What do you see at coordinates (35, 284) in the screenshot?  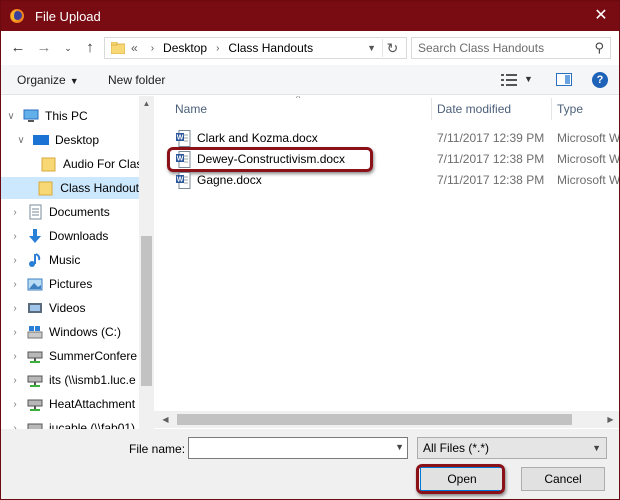 I see `pictures-icon` at bounding box center [35, 284].